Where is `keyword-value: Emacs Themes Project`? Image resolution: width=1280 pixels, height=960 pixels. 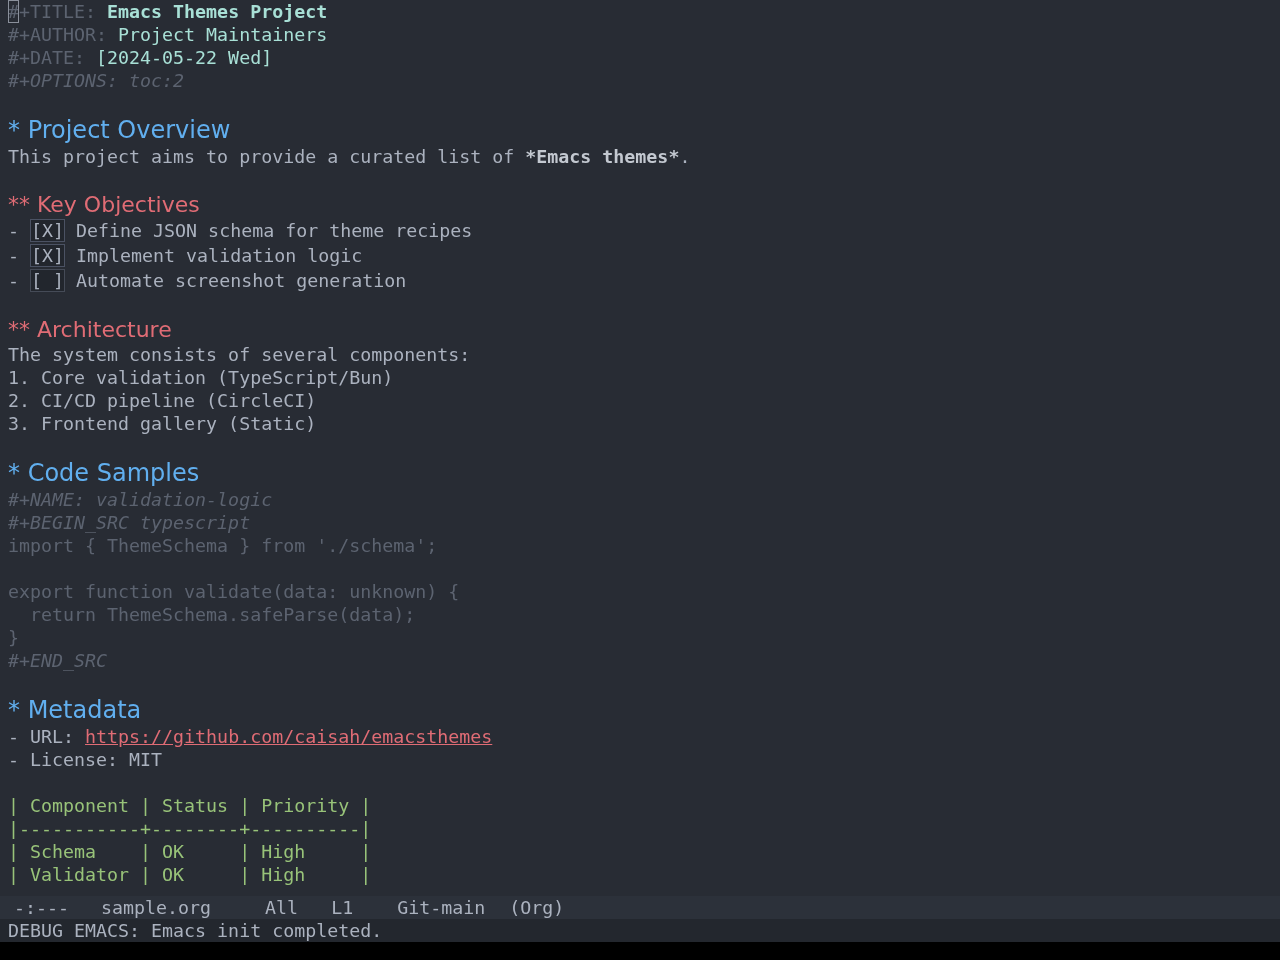 keyword-value: Emacs Themes Project is located at coordinates (217, 11).